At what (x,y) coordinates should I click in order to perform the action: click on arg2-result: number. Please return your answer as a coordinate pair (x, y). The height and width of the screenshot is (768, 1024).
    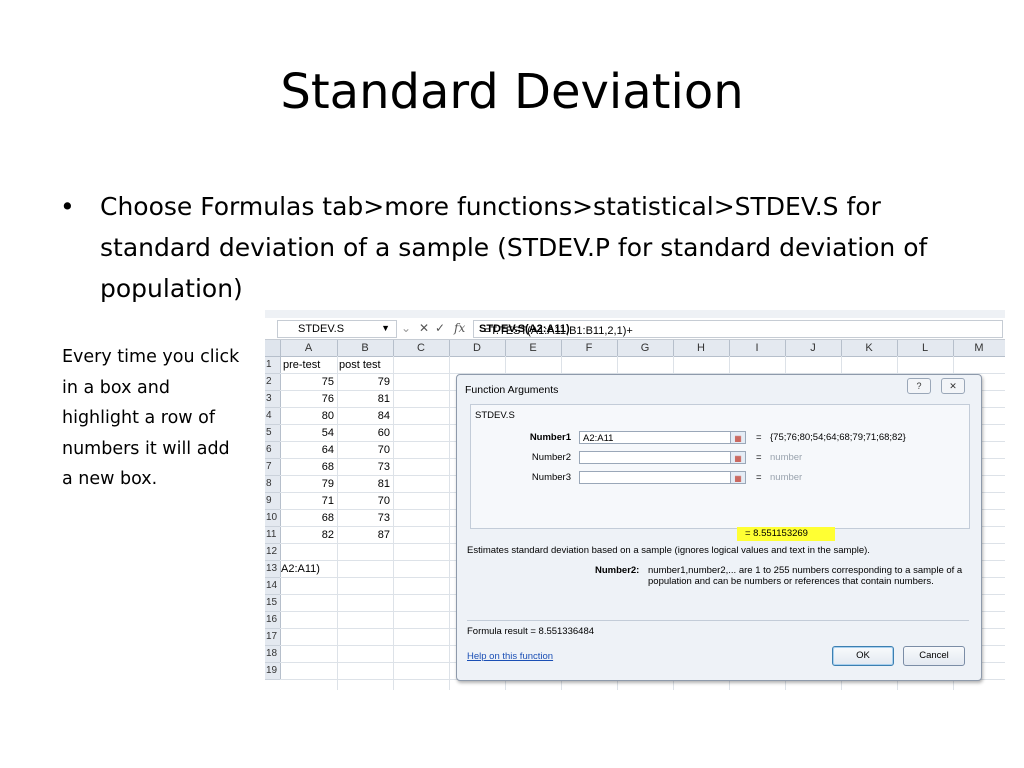
    Looking at the image, I should click on (786, 457).